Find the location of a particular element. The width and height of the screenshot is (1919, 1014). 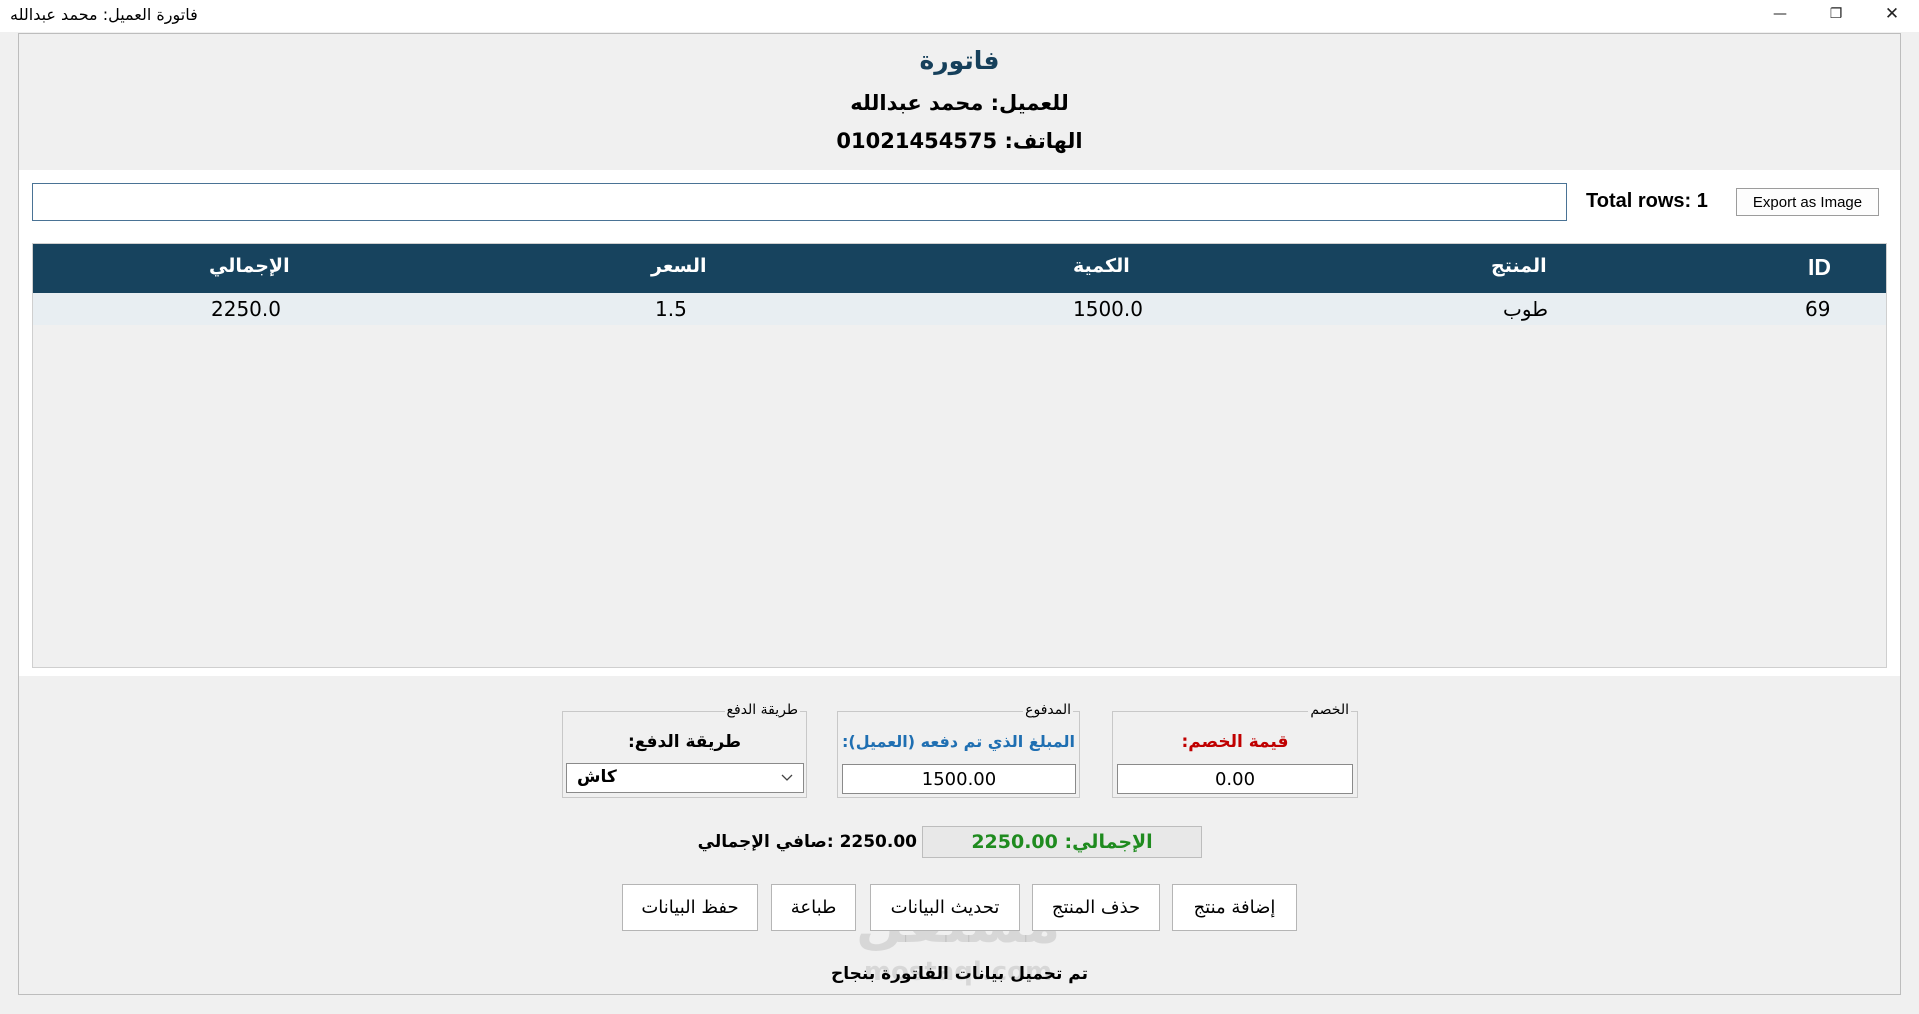

payment-method-value: كاش is located at coordinates (597, 777).